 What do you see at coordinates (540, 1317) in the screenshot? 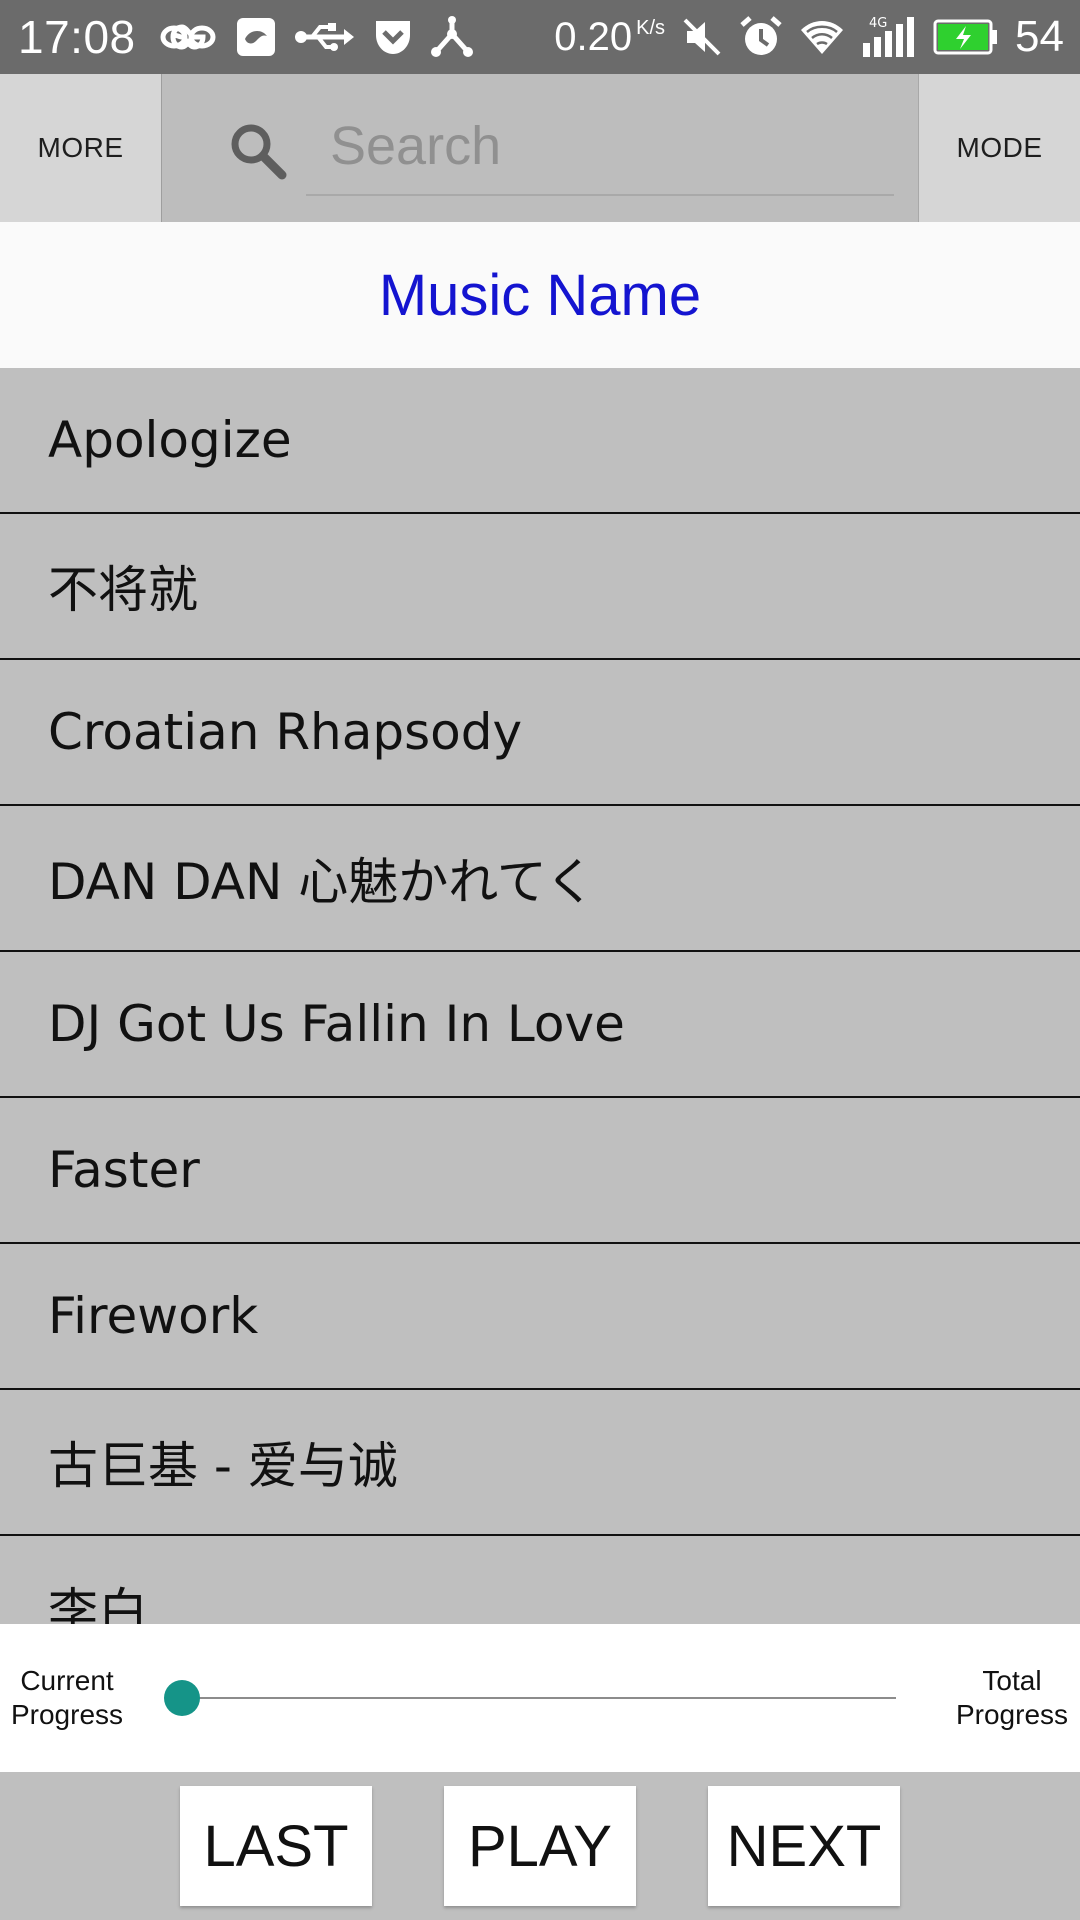
I see `song-item: Firework` at bounding box center [540, 1317].